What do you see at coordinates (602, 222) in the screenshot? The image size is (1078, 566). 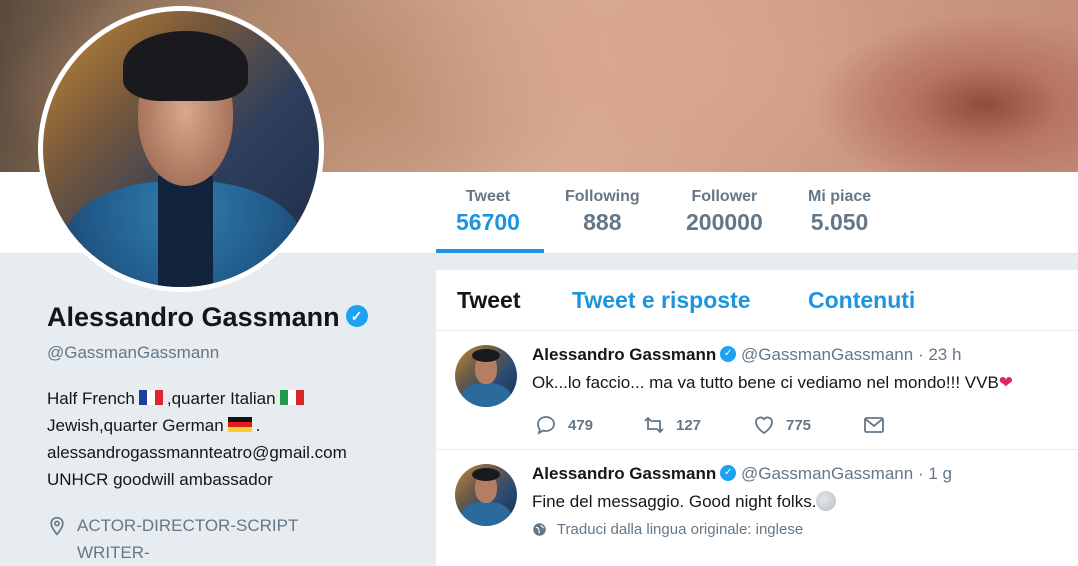 I see `stat-value: 888` at bounding box center [602, 222].